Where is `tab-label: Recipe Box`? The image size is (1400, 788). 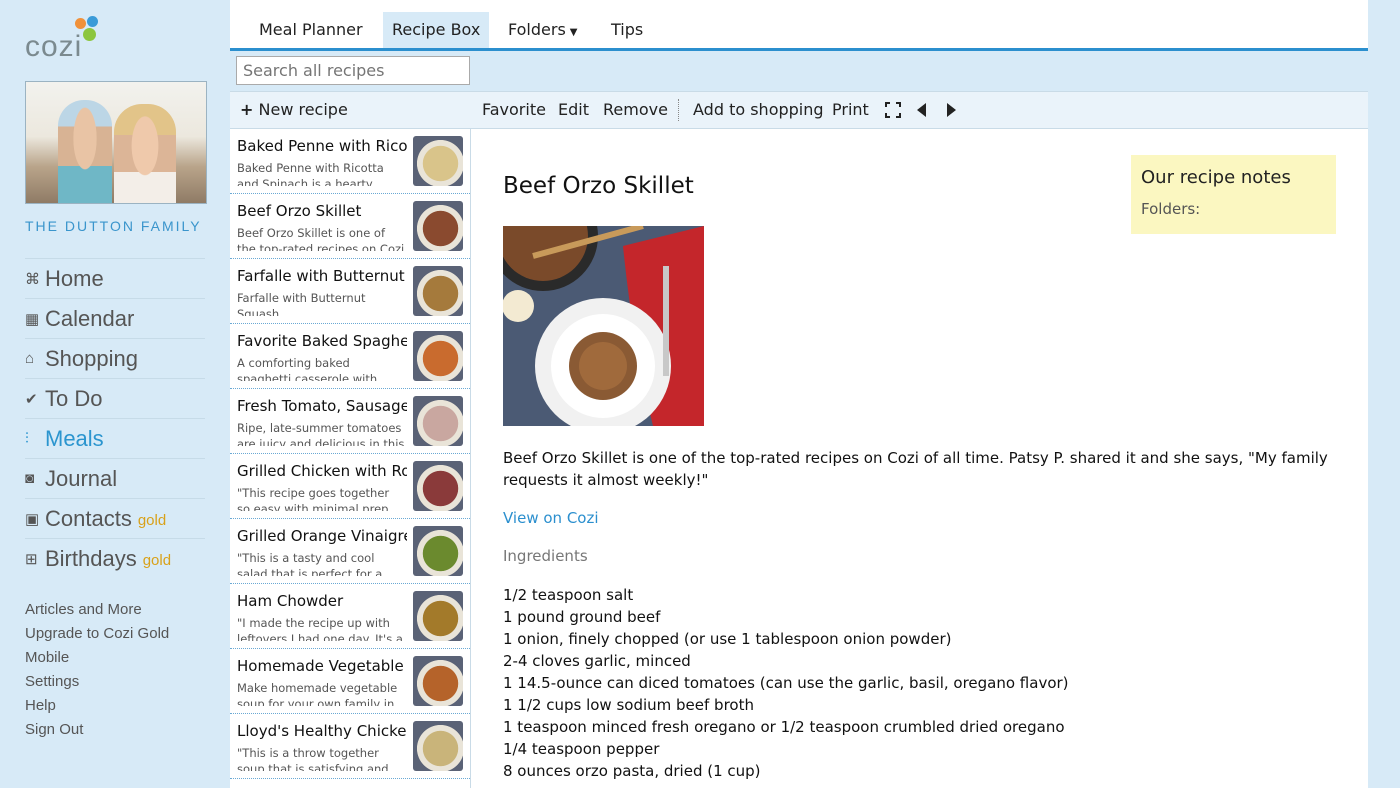
tab-label: Recipe Box is located at coordinates (436, 29).